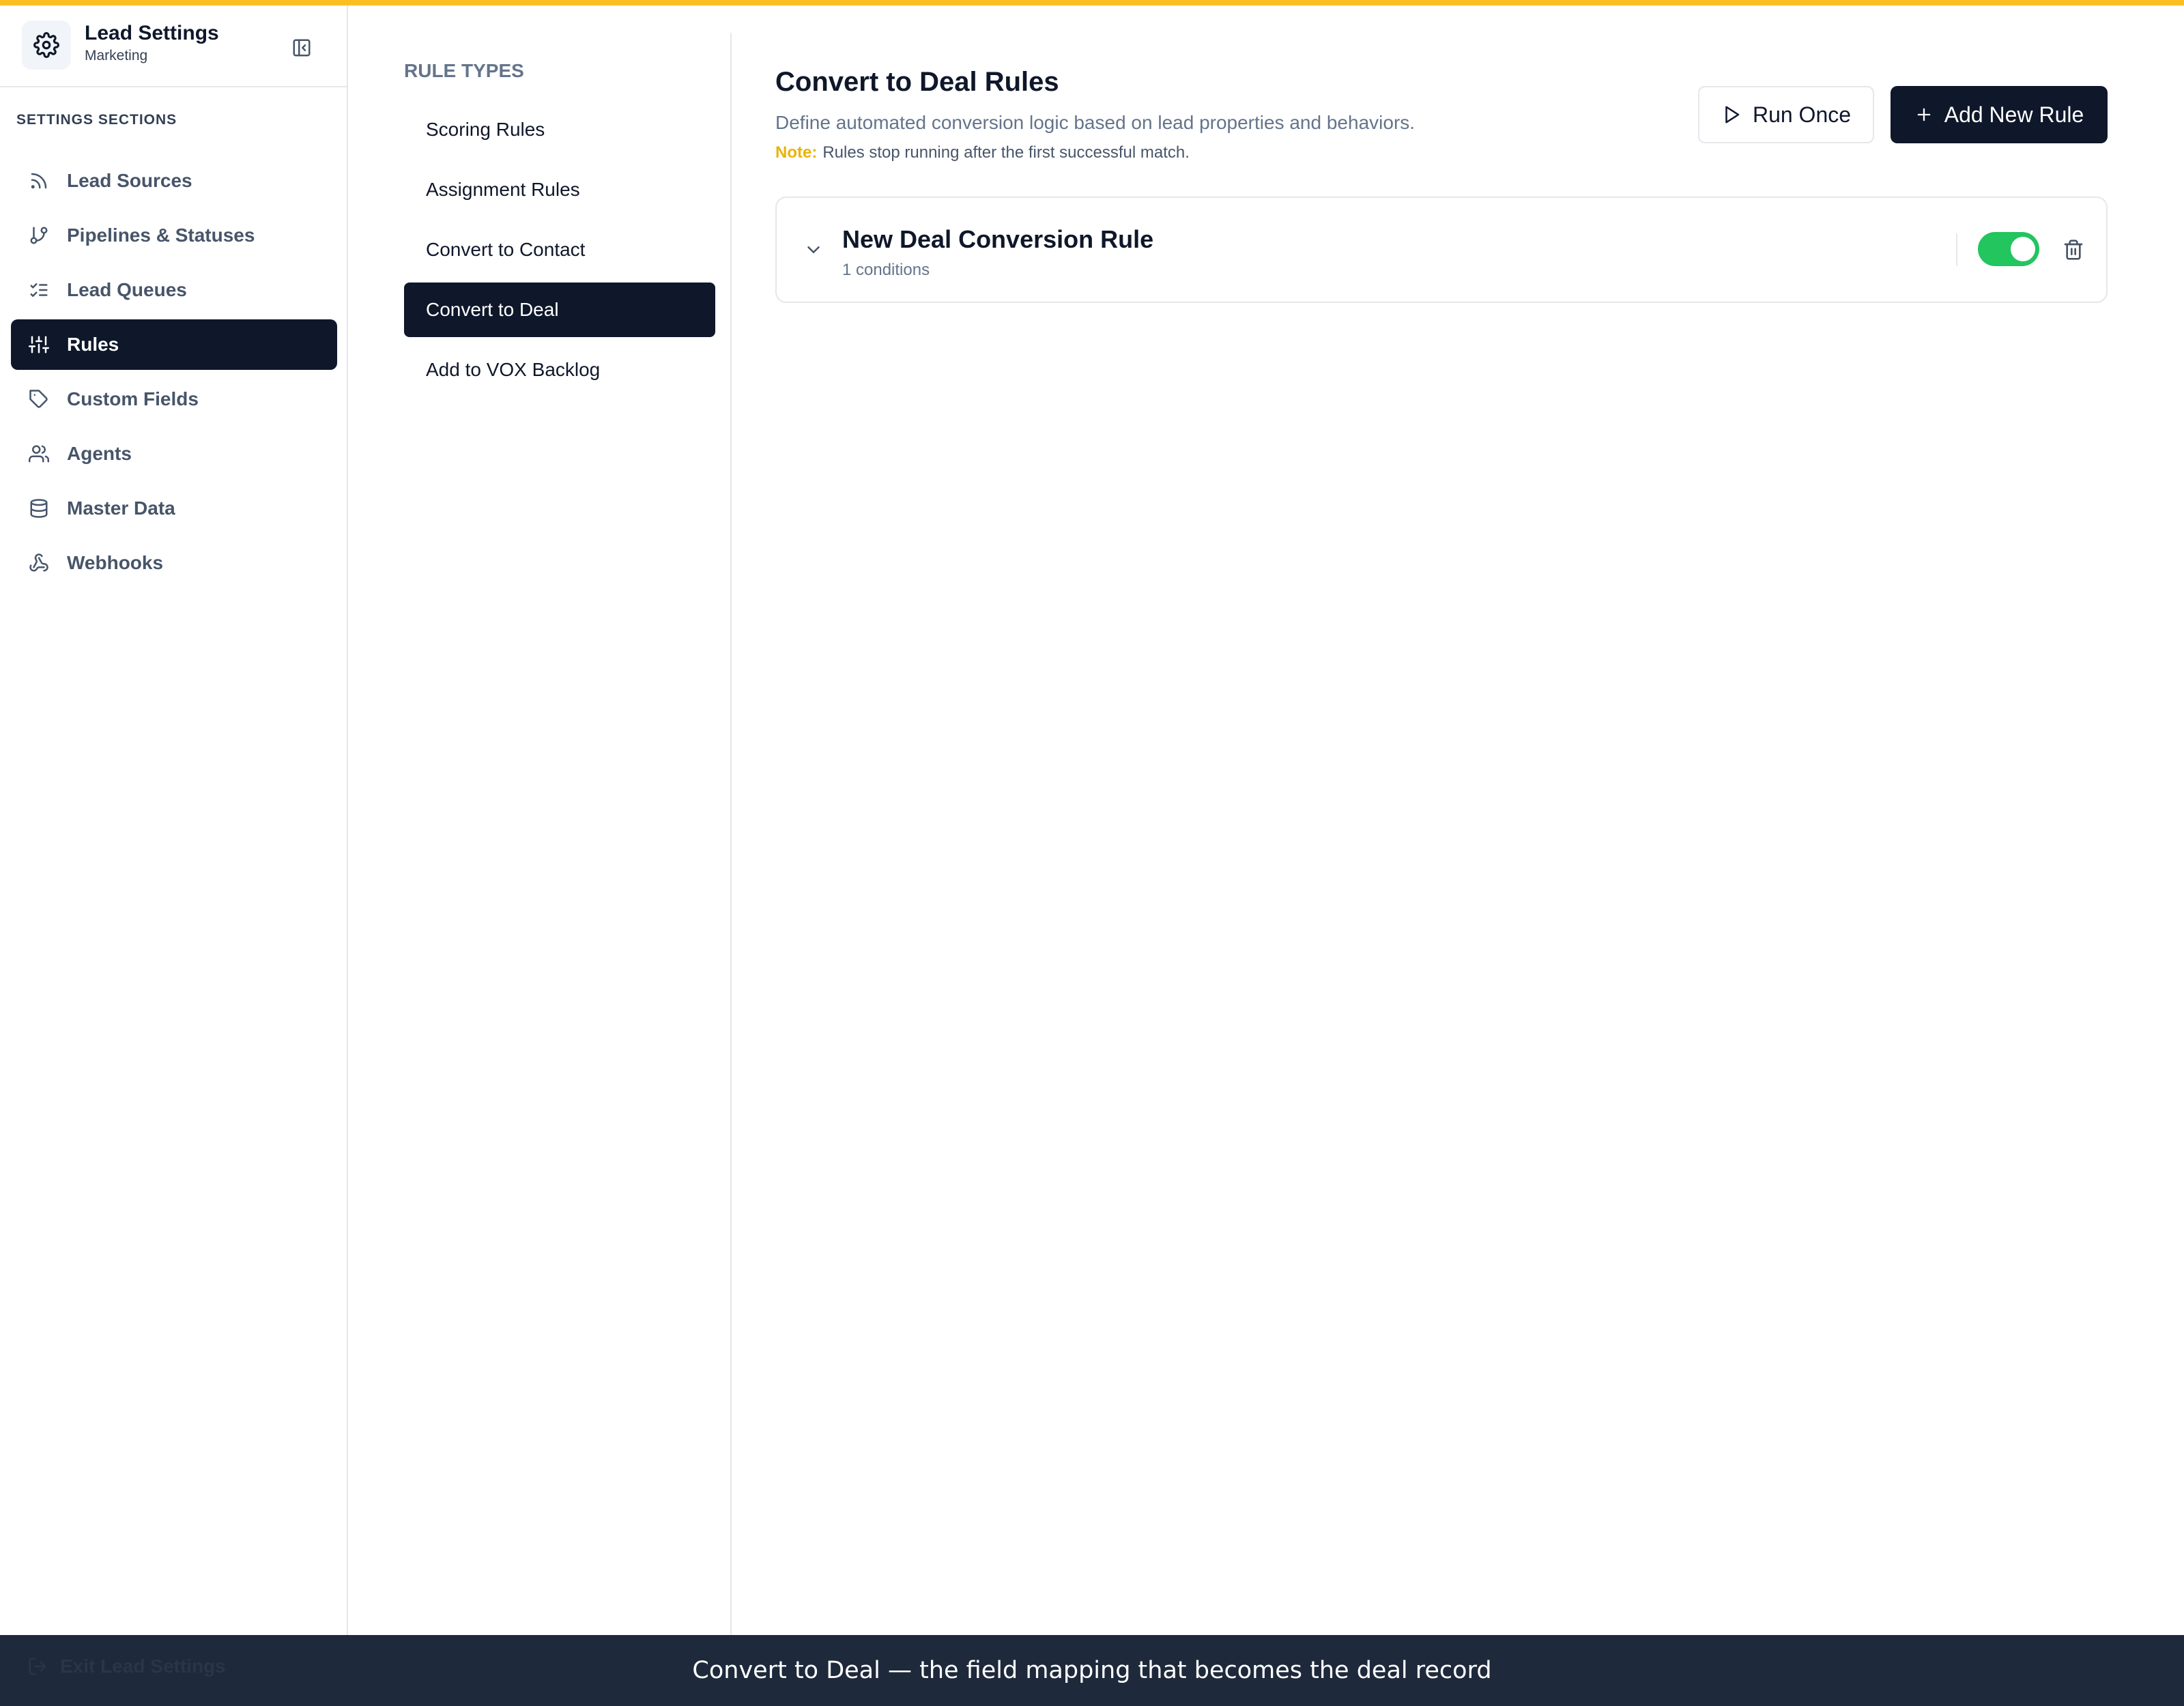 This screenshot has height=1706, width=2184. Describe the element at coordinates (96, 120) in the screenshot. I see `settings-sections-label: SETTINGS SECTIONS` at that location.